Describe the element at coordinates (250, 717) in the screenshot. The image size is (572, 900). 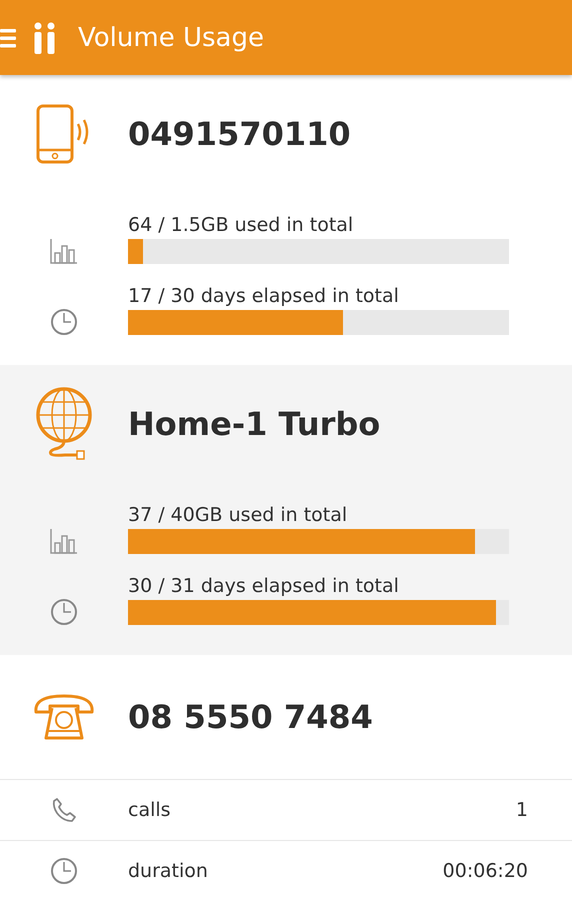
I see `service-title: 08 5550 7484` at that location.